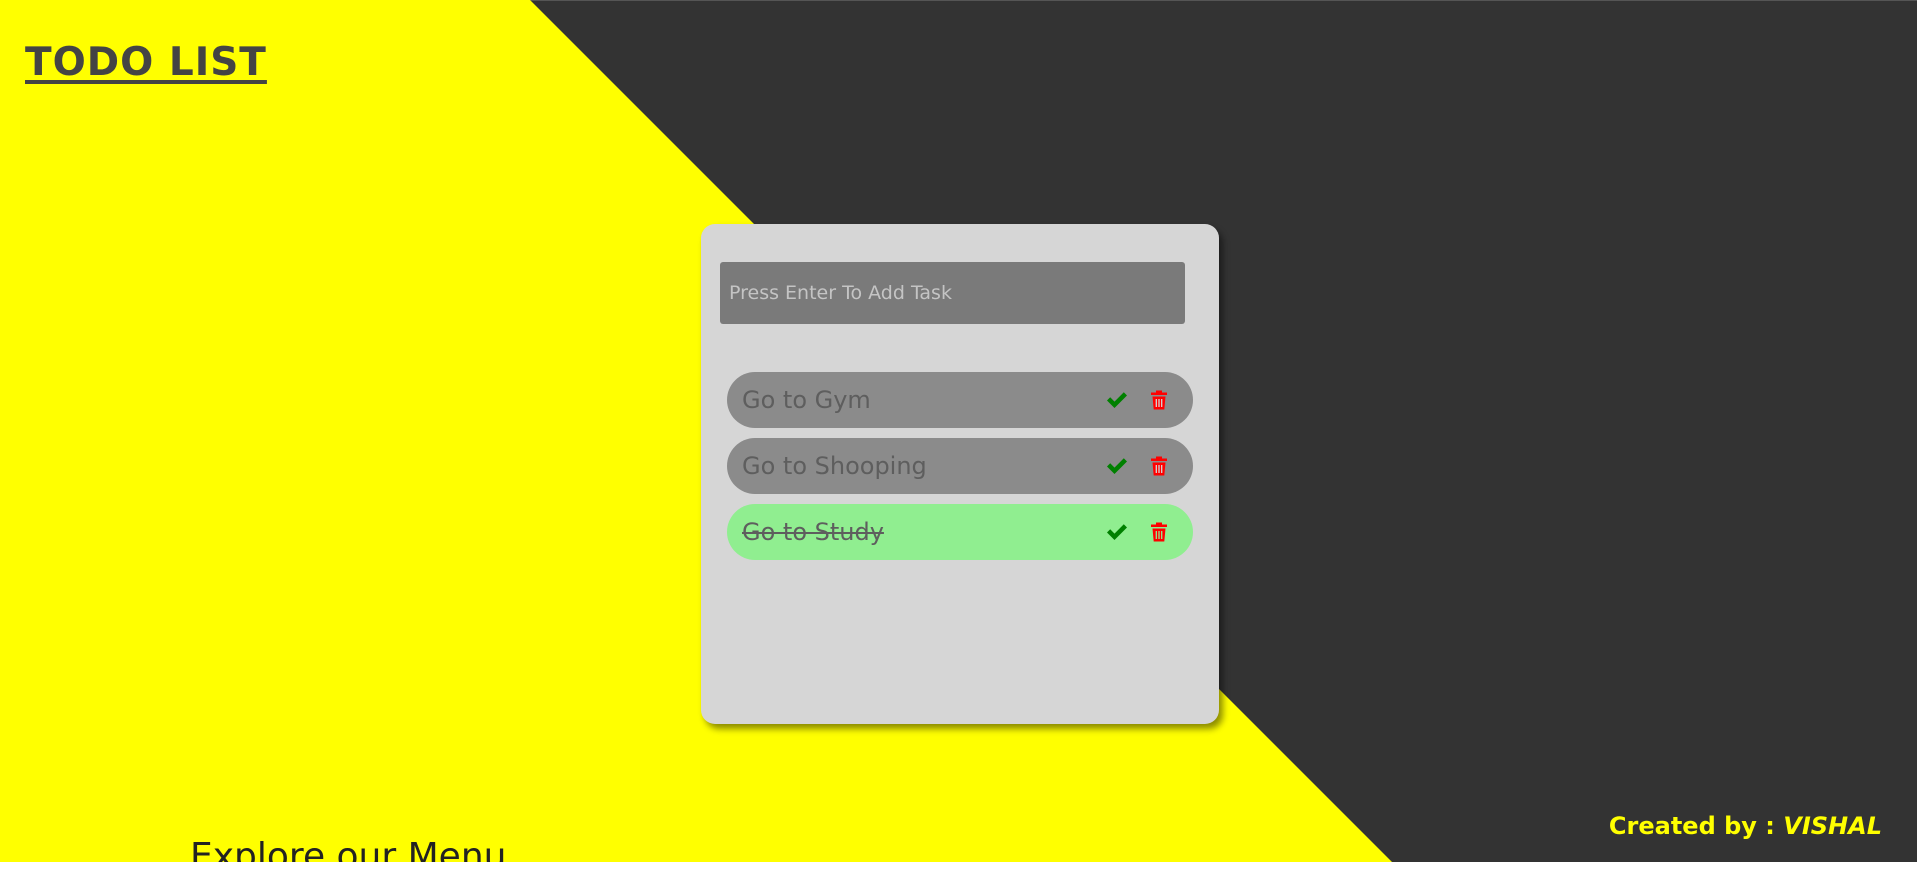 This screenshot has width=1917, height=870. What do you see at coordinates (960, 466) in the screenshot?
I see `task-item: Go to Shooping` at bounding box center [960, 466].